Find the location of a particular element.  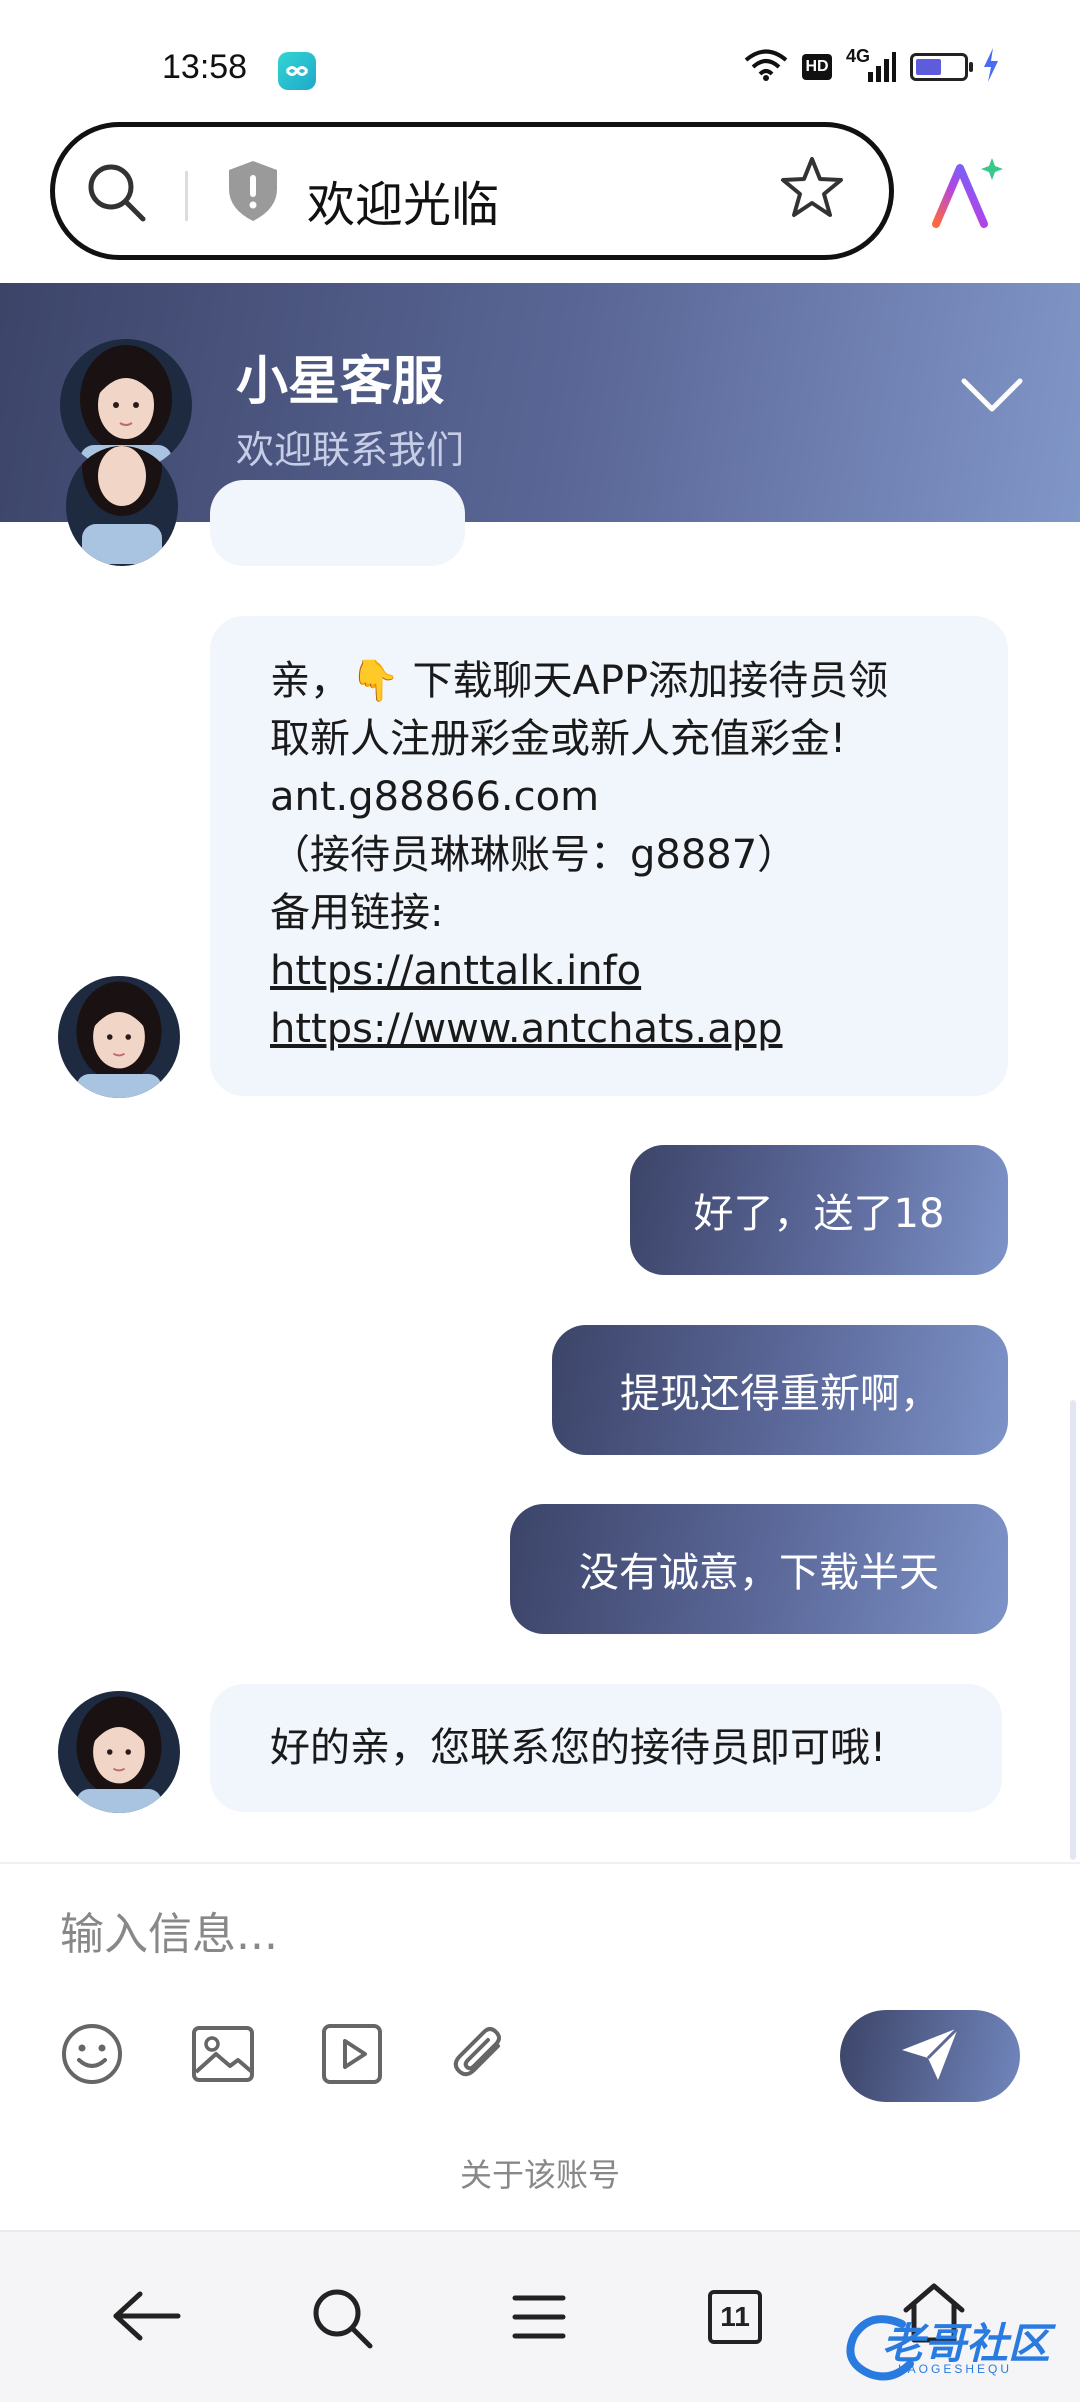

hd-badge: HD is located at coordinates (817, 67).